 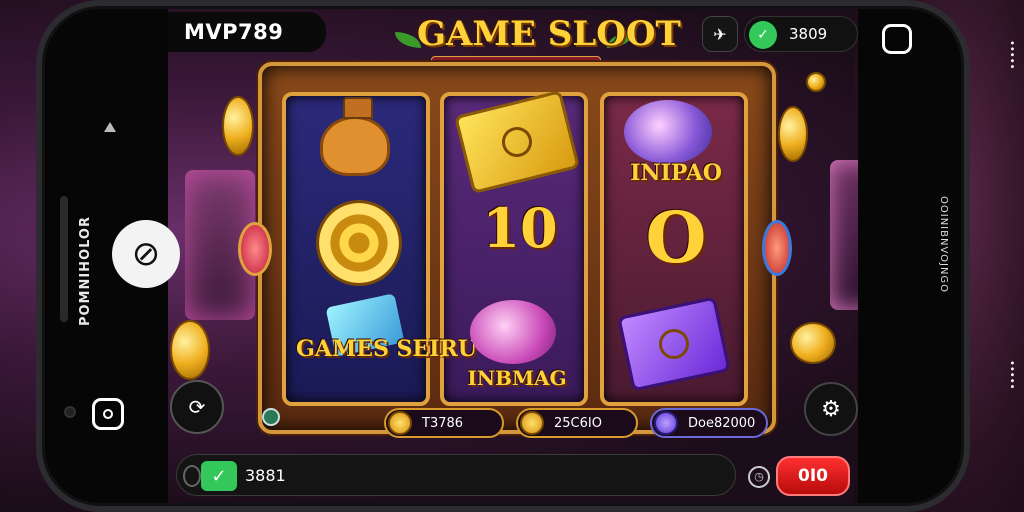 I want to click on right-gem-icon, so click(x=777, y=248).